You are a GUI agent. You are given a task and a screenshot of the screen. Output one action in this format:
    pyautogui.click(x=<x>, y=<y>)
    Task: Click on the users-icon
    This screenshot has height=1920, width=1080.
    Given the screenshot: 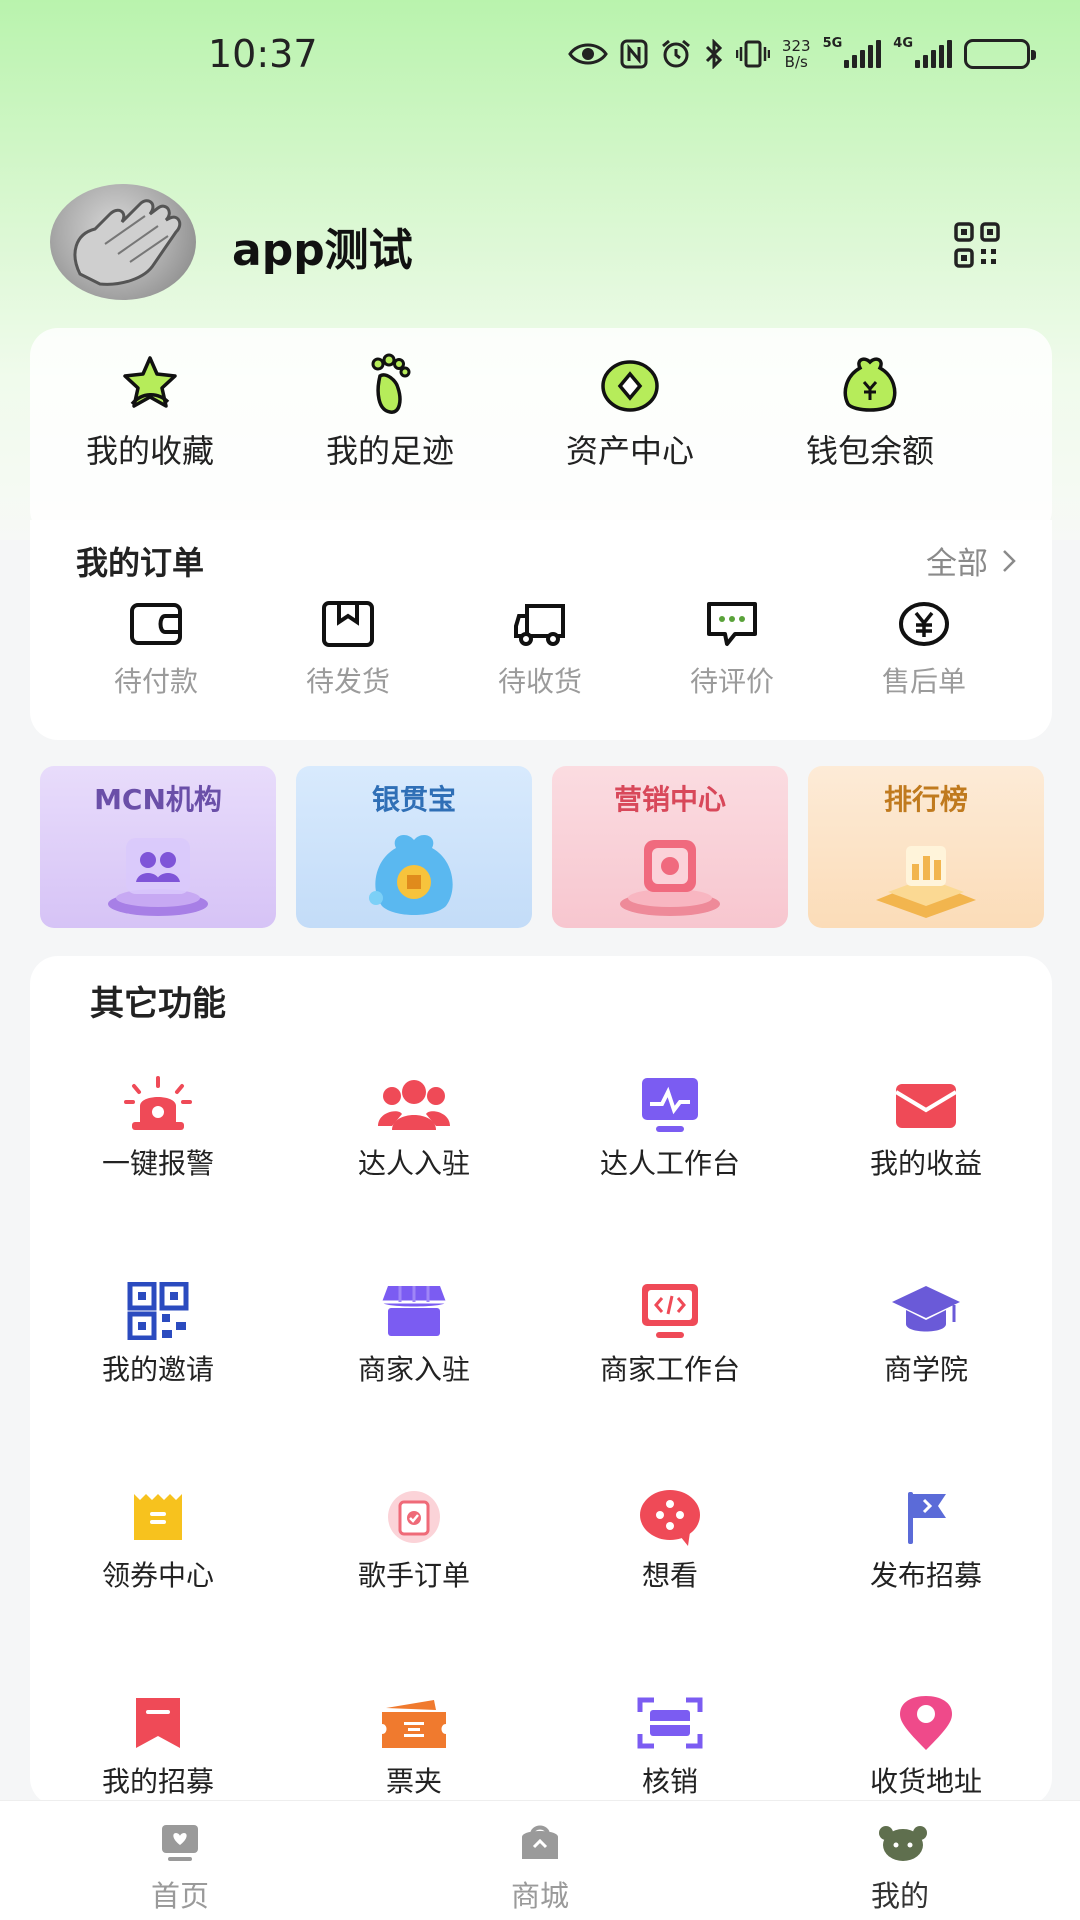 What is the action you would take?
    pyautogui.click(x=414, y=1105)
    